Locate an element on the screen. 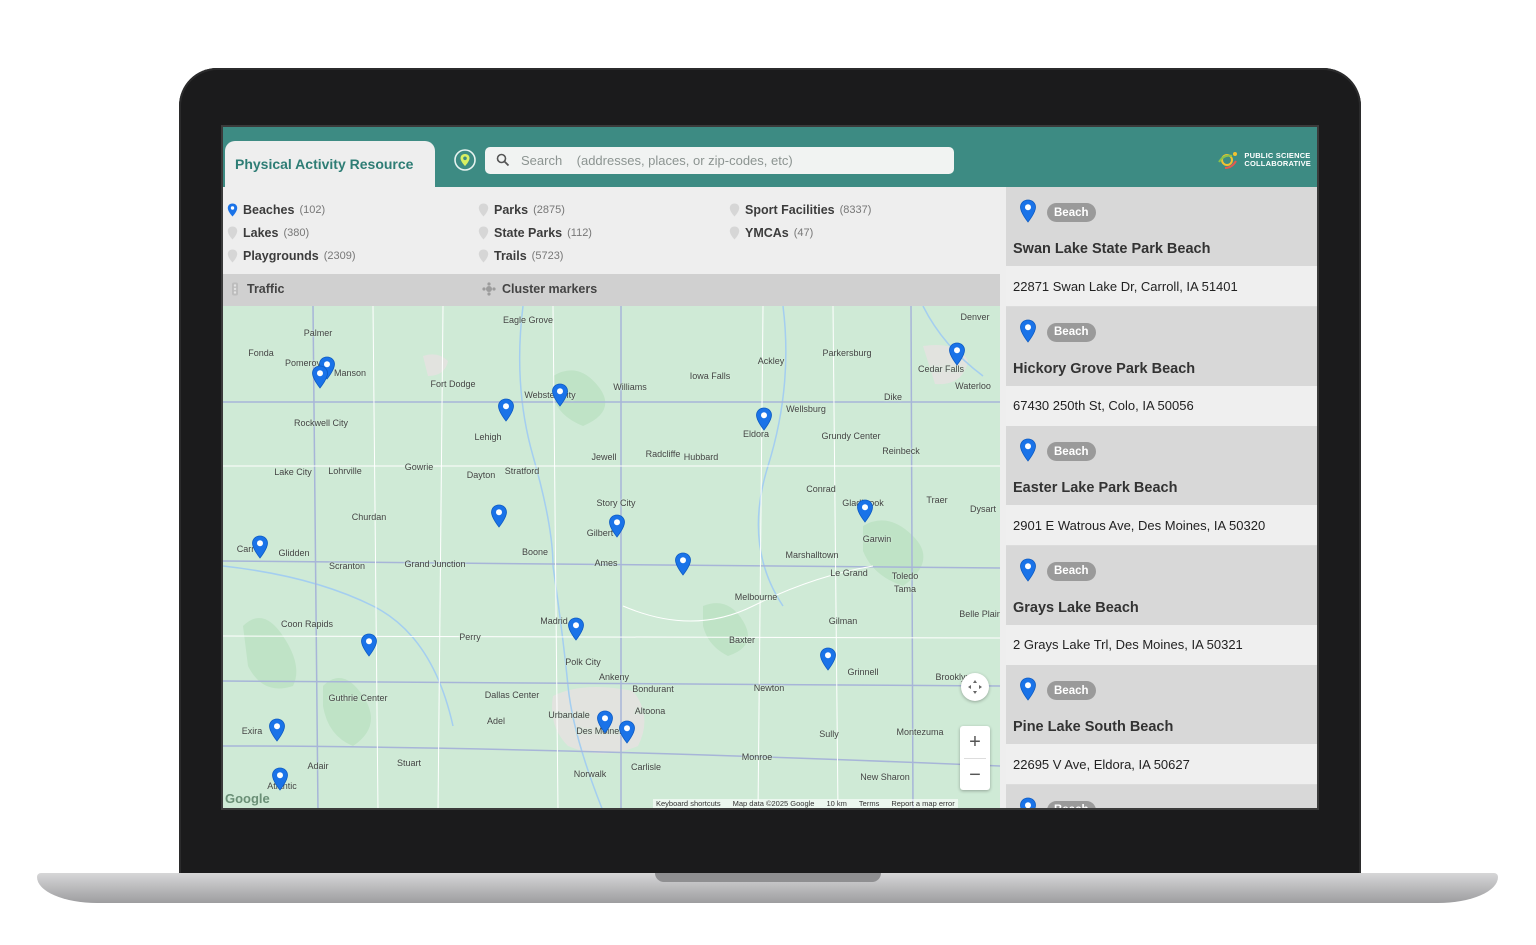 Image resolution: width=1536 pixels, height=945 pixels. location-pin-button is located at coordinates (465, 161).